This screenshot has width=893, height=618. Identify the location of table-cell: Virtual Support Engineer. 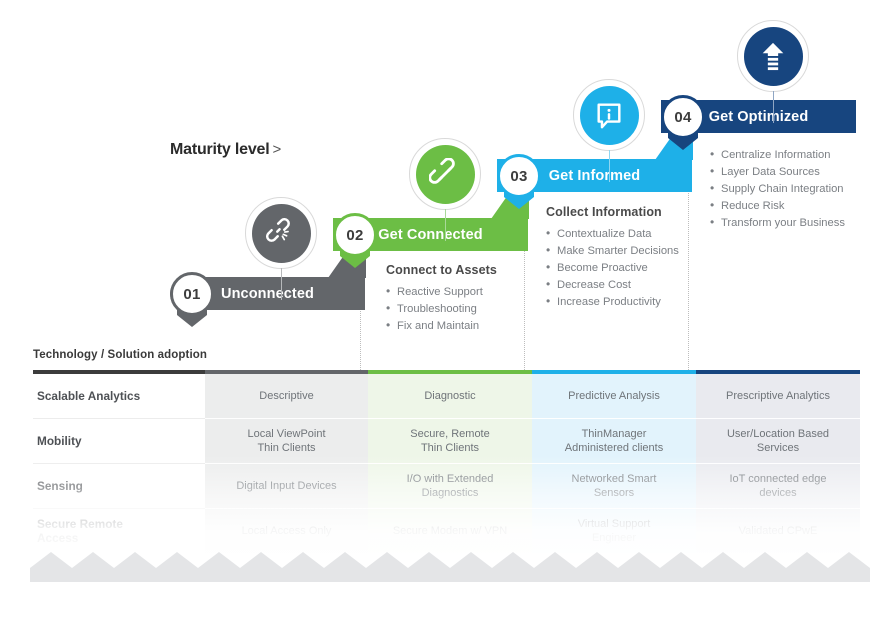
(614, 531).